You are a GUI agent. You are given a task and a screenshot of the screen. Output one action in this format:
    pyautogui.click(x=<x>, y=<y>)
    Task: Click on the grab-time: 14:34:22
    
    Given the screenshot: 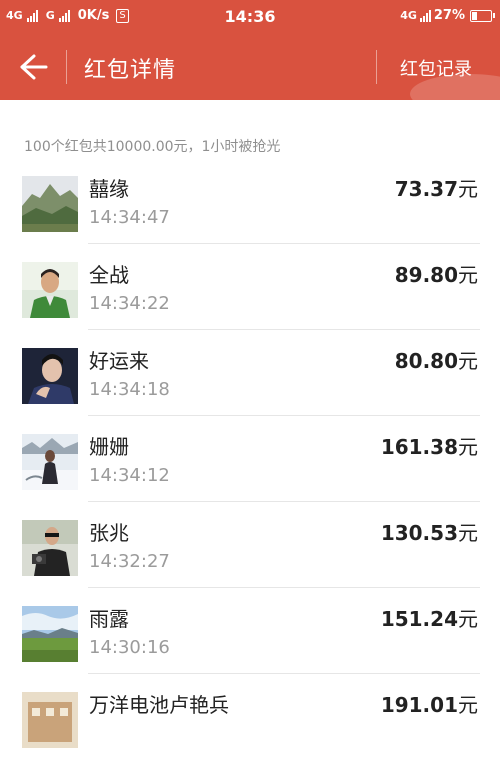 What is the action you would take?
    pyautogui.click(x=129, y=303)
    